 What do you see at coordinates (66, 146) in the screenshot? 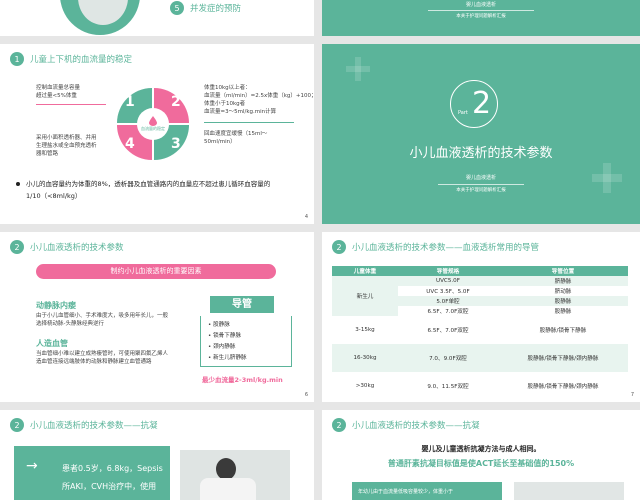
I see `left-note-bottom: 采用小面积透析器、并用 生理盐水或全血预充透析 器和管路` at bounding box center [66, 146].